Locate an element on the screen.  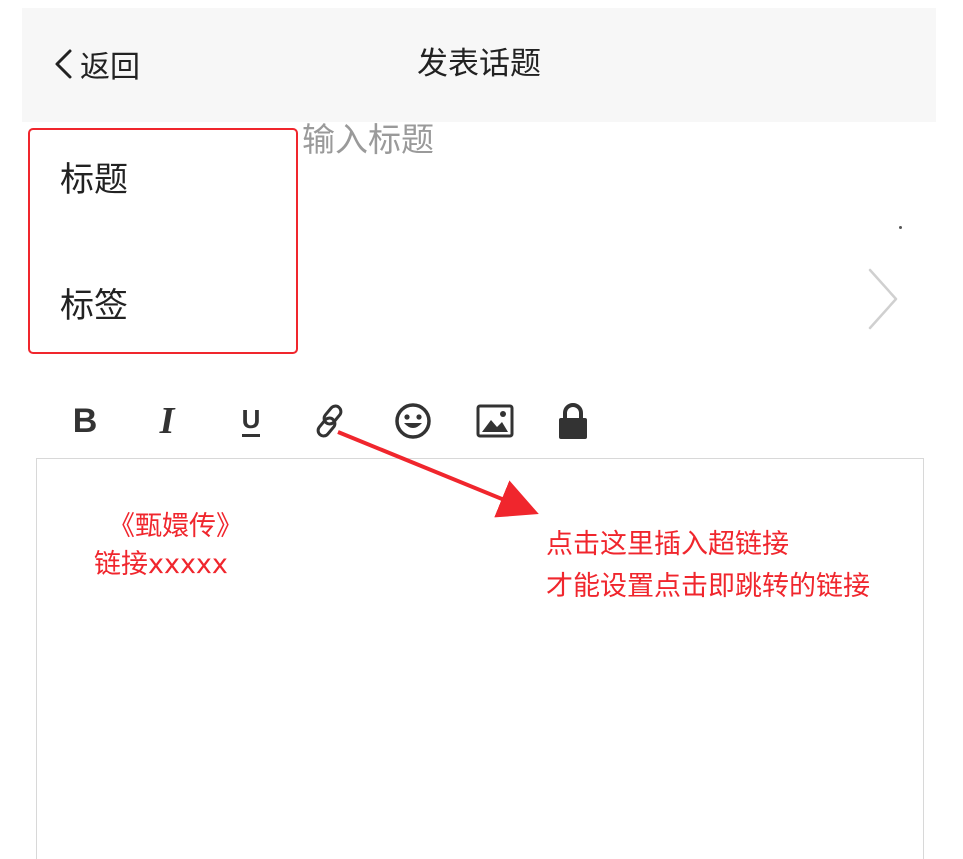
emoji-icon is located at coordinates (413, 421).